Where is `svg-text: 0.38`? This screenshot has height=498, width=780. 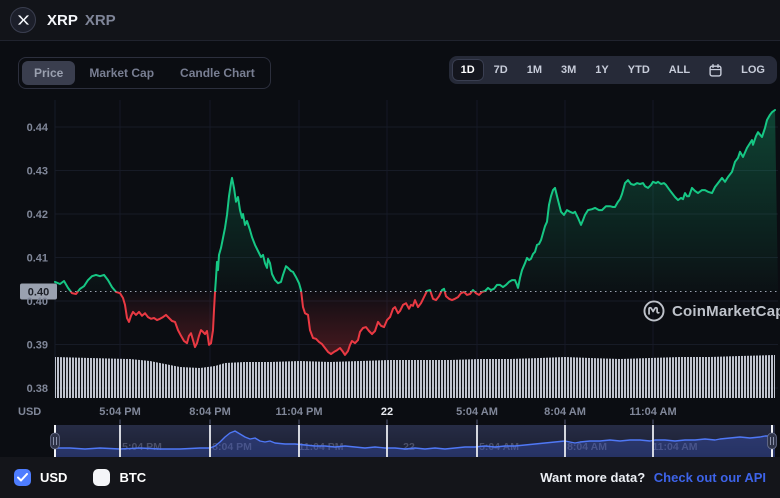
svg-text: 0.38 is located at coordinates (37, 389).